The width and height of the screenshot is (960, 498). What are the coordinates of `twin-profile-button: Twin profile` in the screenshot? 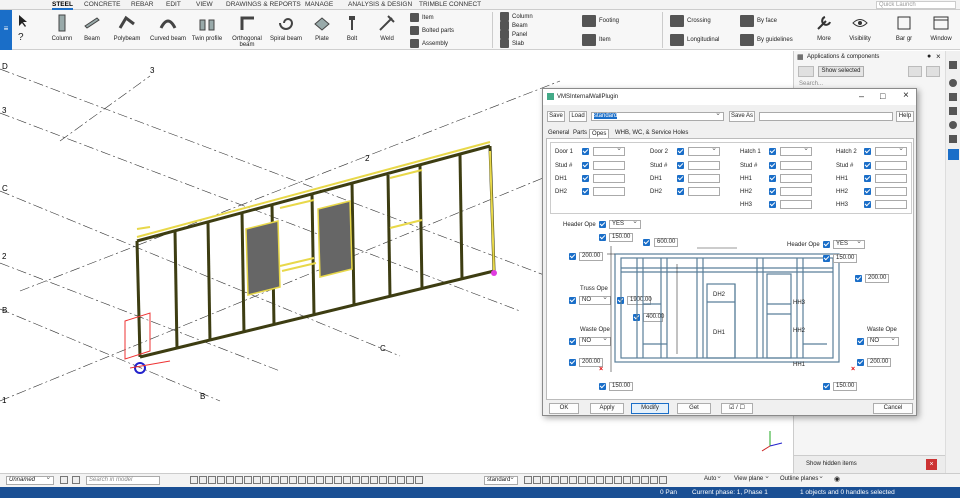 It's located at (207, 30).